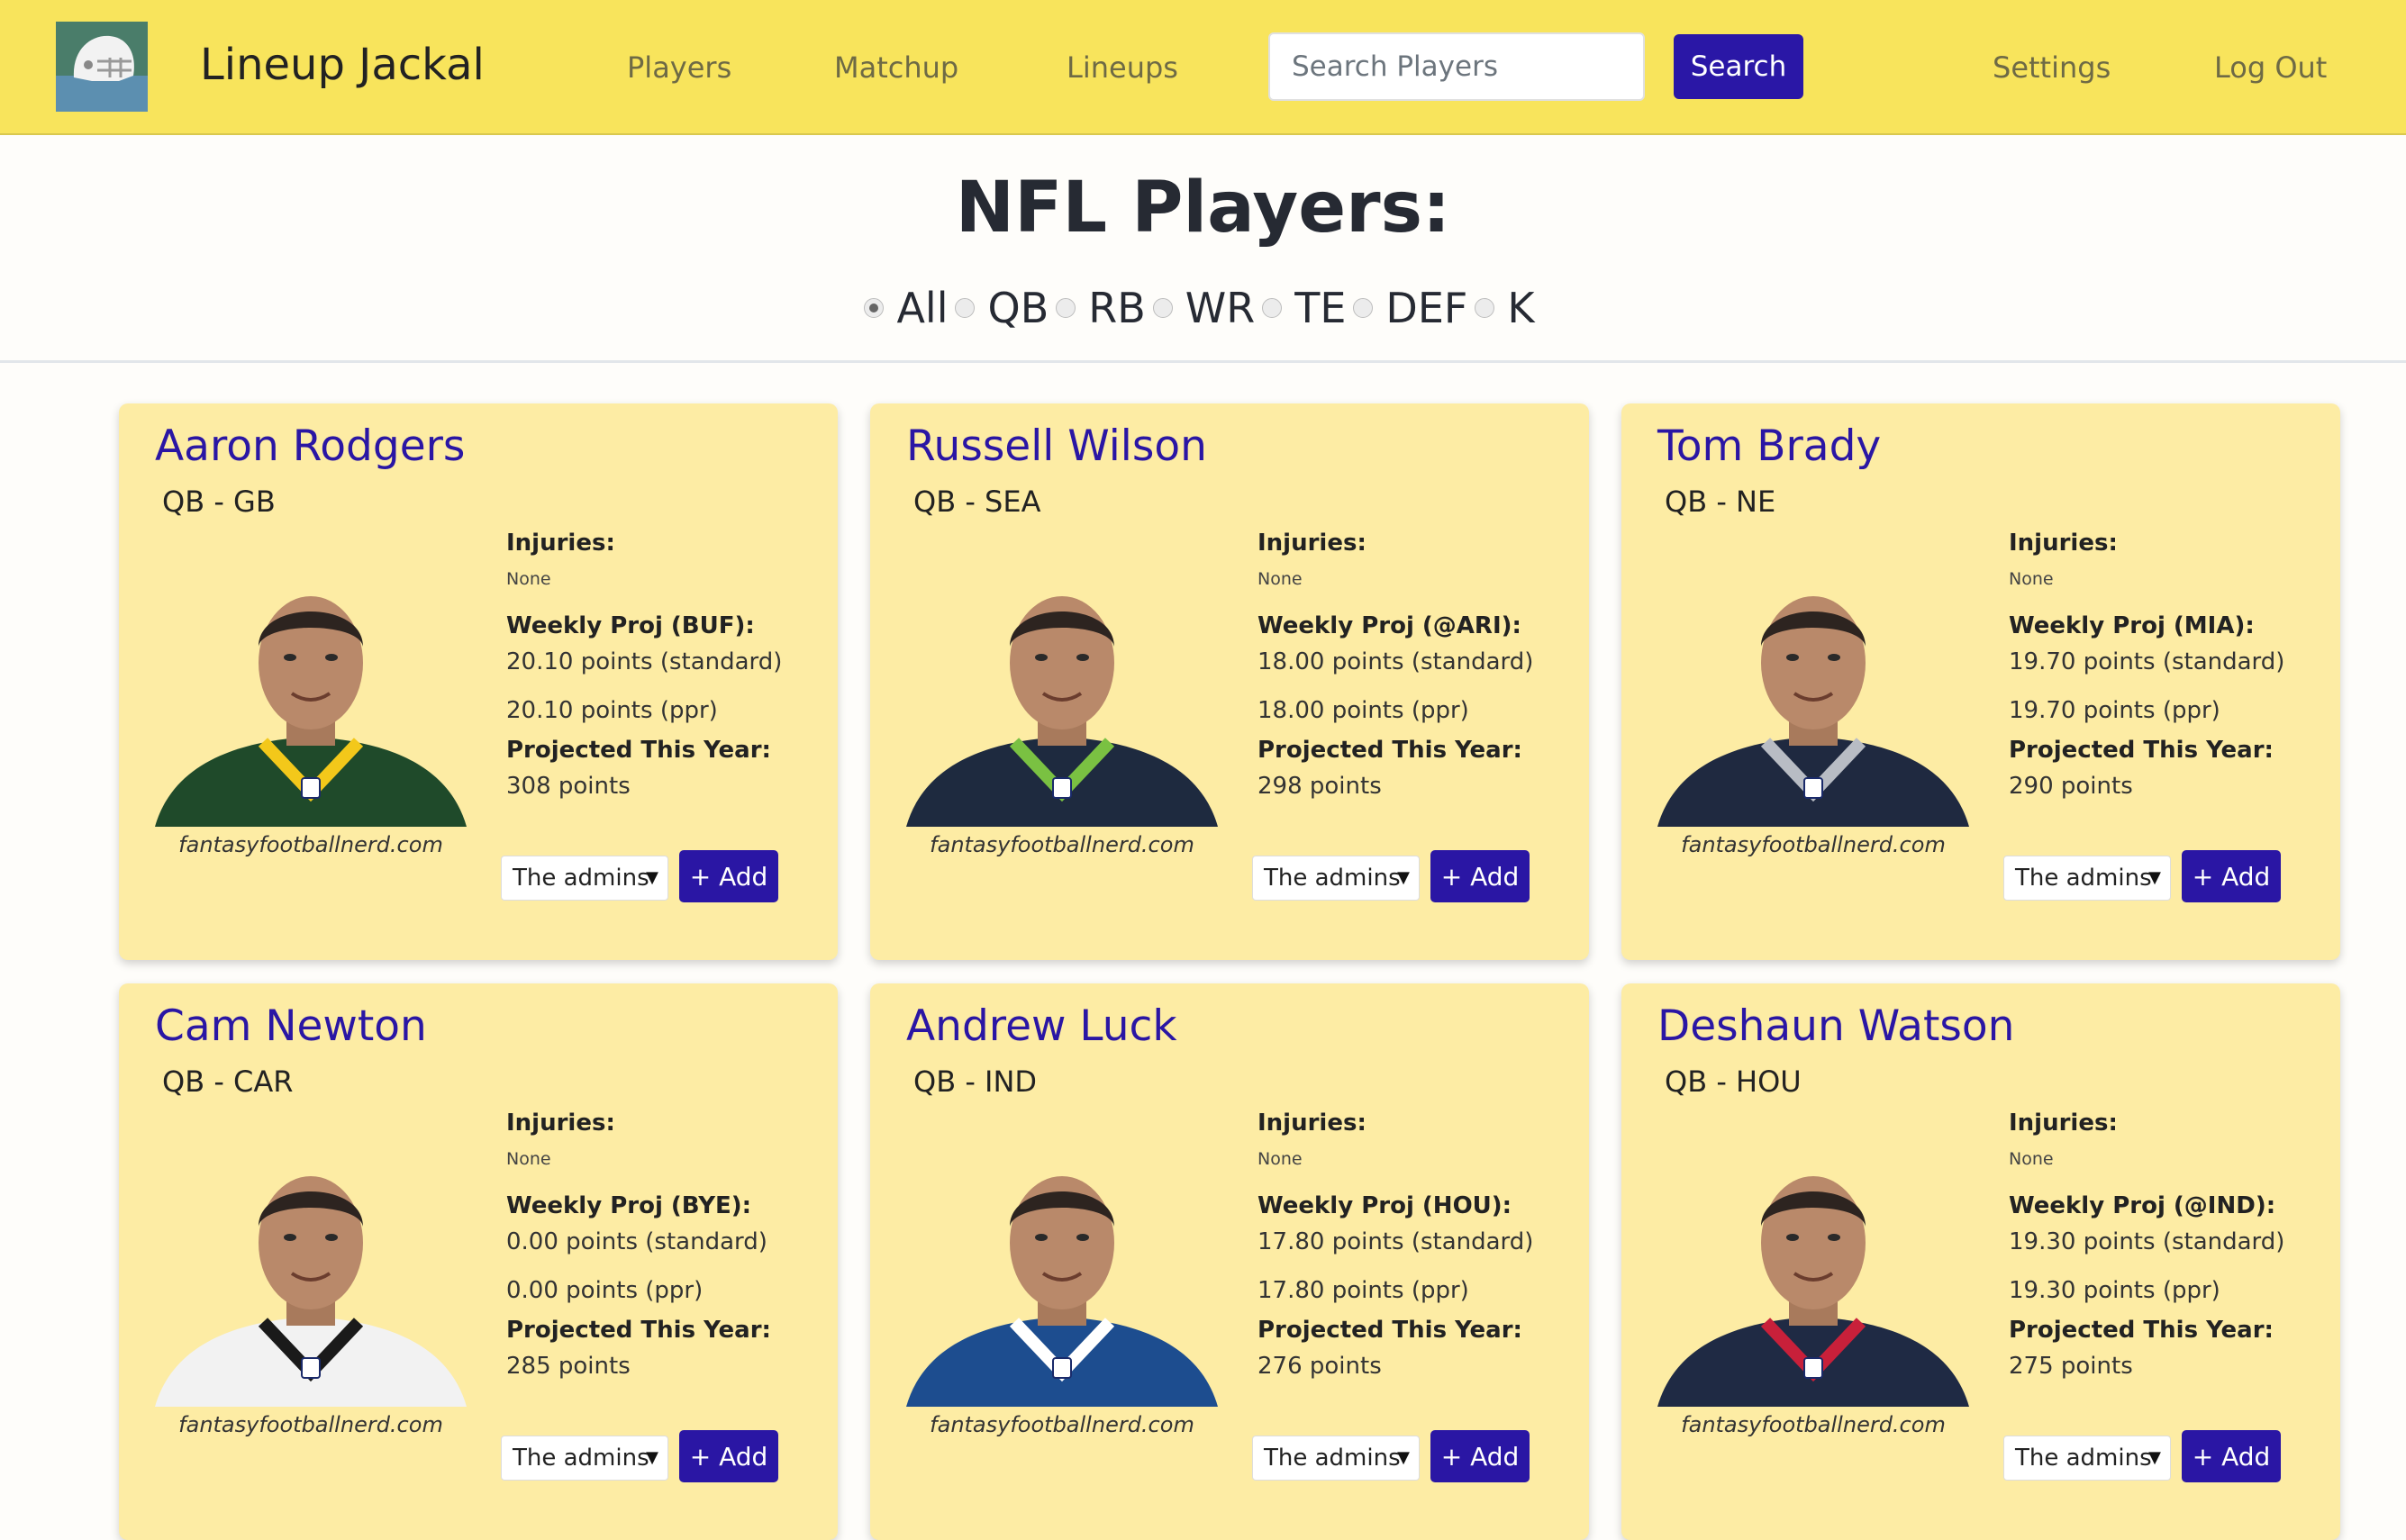 The height and width of the screenshot is (1540, 2406). What do you see at coordinates (1056, 446) in the screenshot?
I see `player-name: Russell Wilson` at bounding box center [1056, 446].